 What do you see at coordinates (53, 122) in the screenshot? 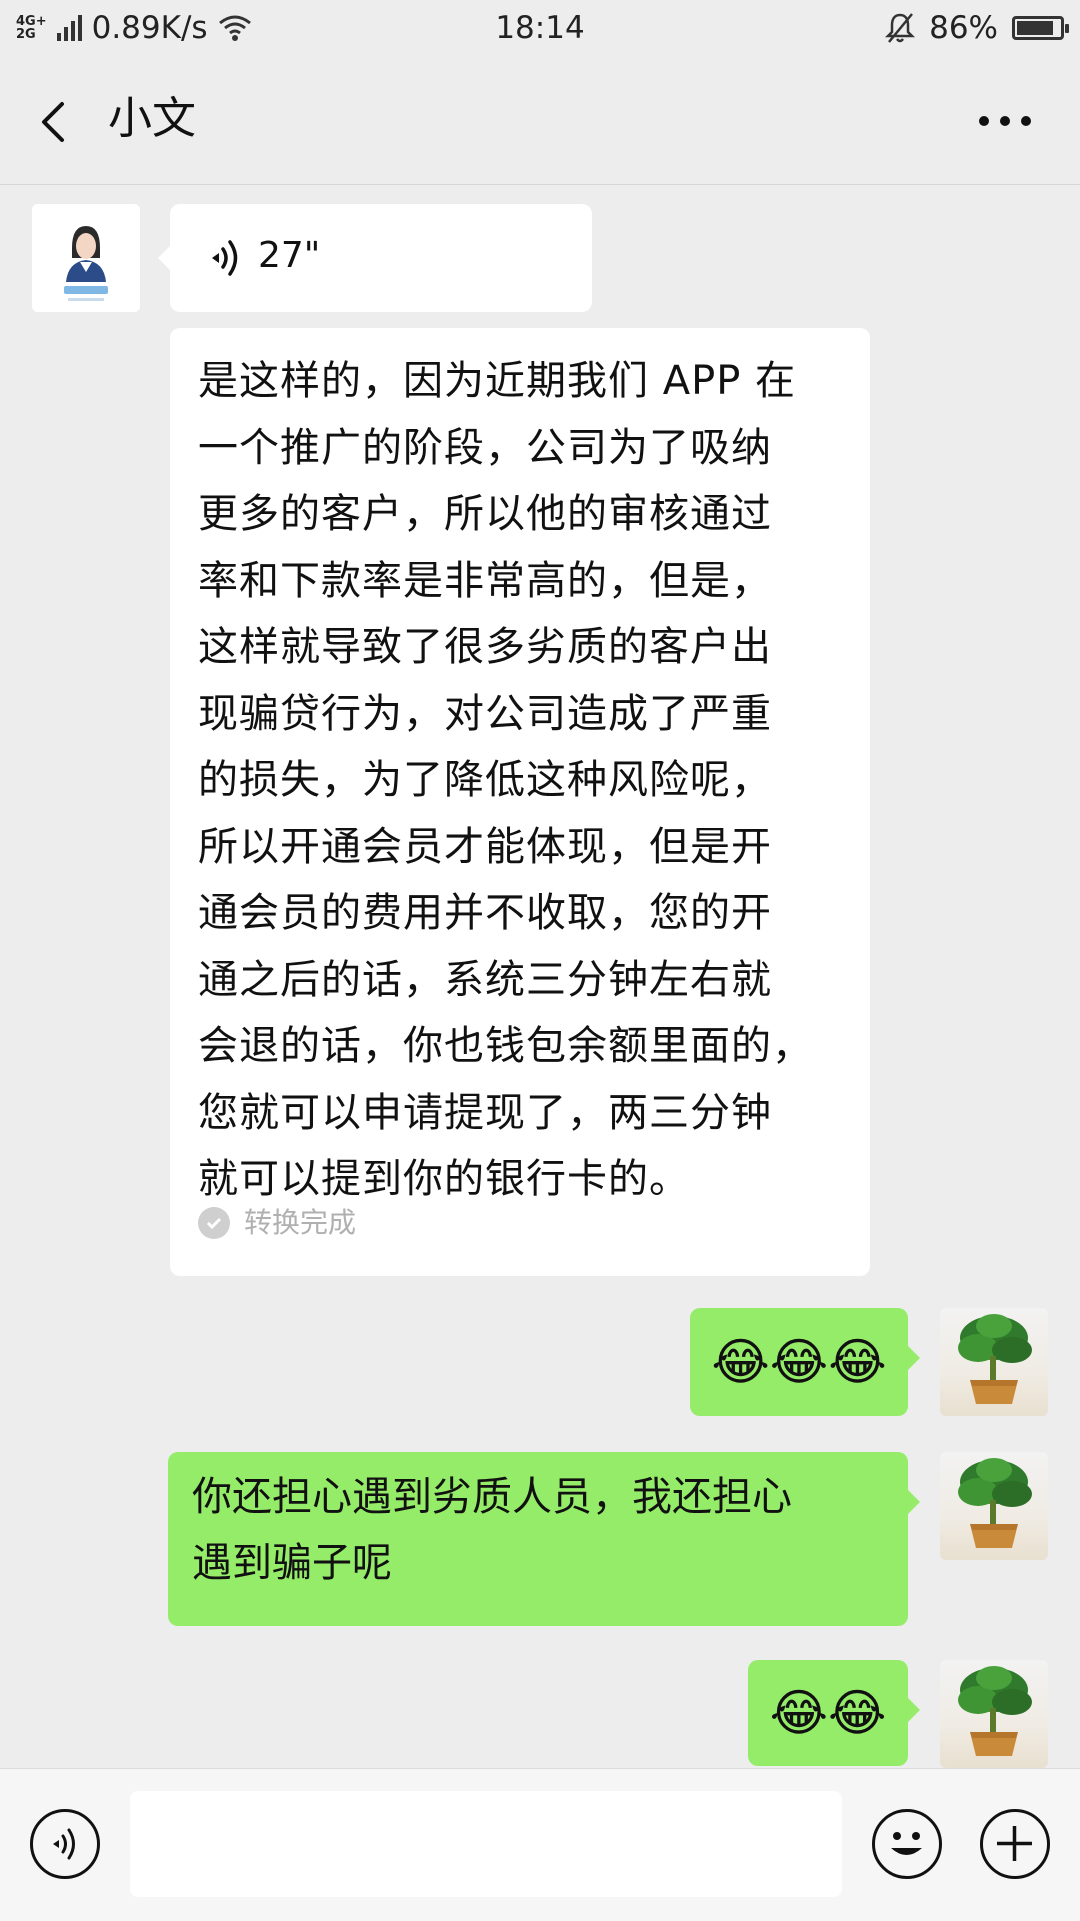
I see `chevron-left-icon` at bounding box center [53, 122].